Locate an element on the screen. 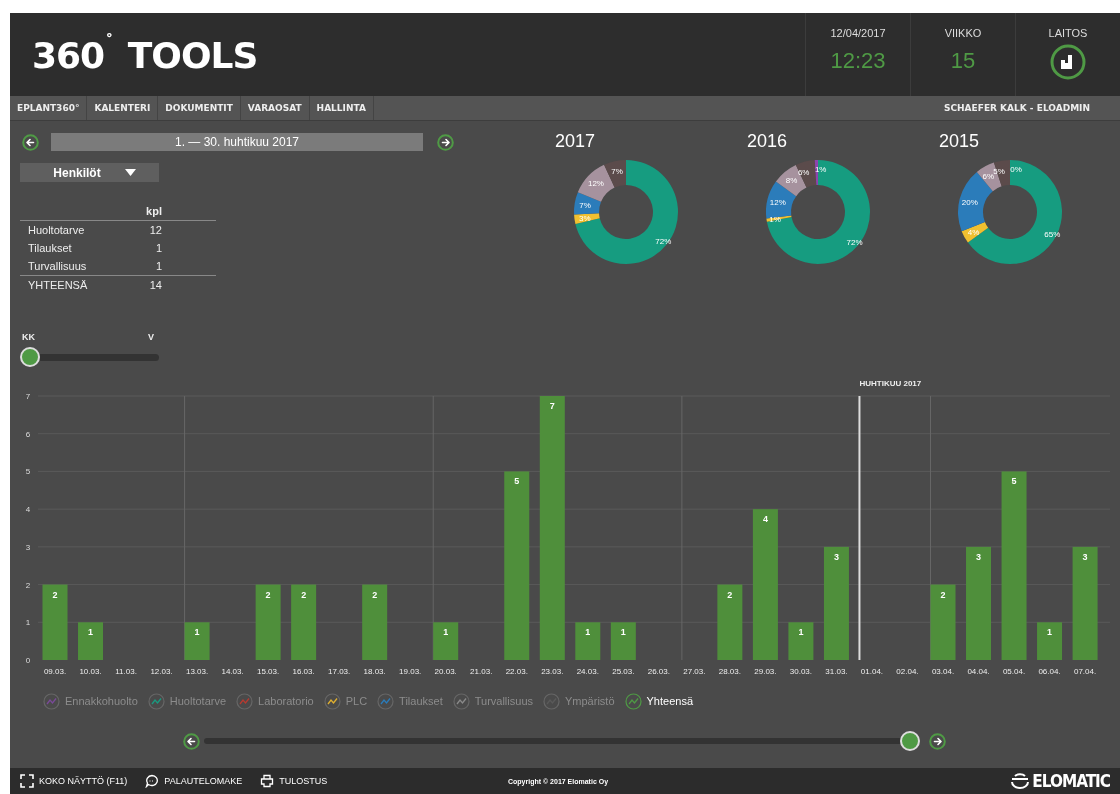 Image resolution: width=1120 pixels, height=794 pixels. week-number: 15 is located at coordinates (963, 61).